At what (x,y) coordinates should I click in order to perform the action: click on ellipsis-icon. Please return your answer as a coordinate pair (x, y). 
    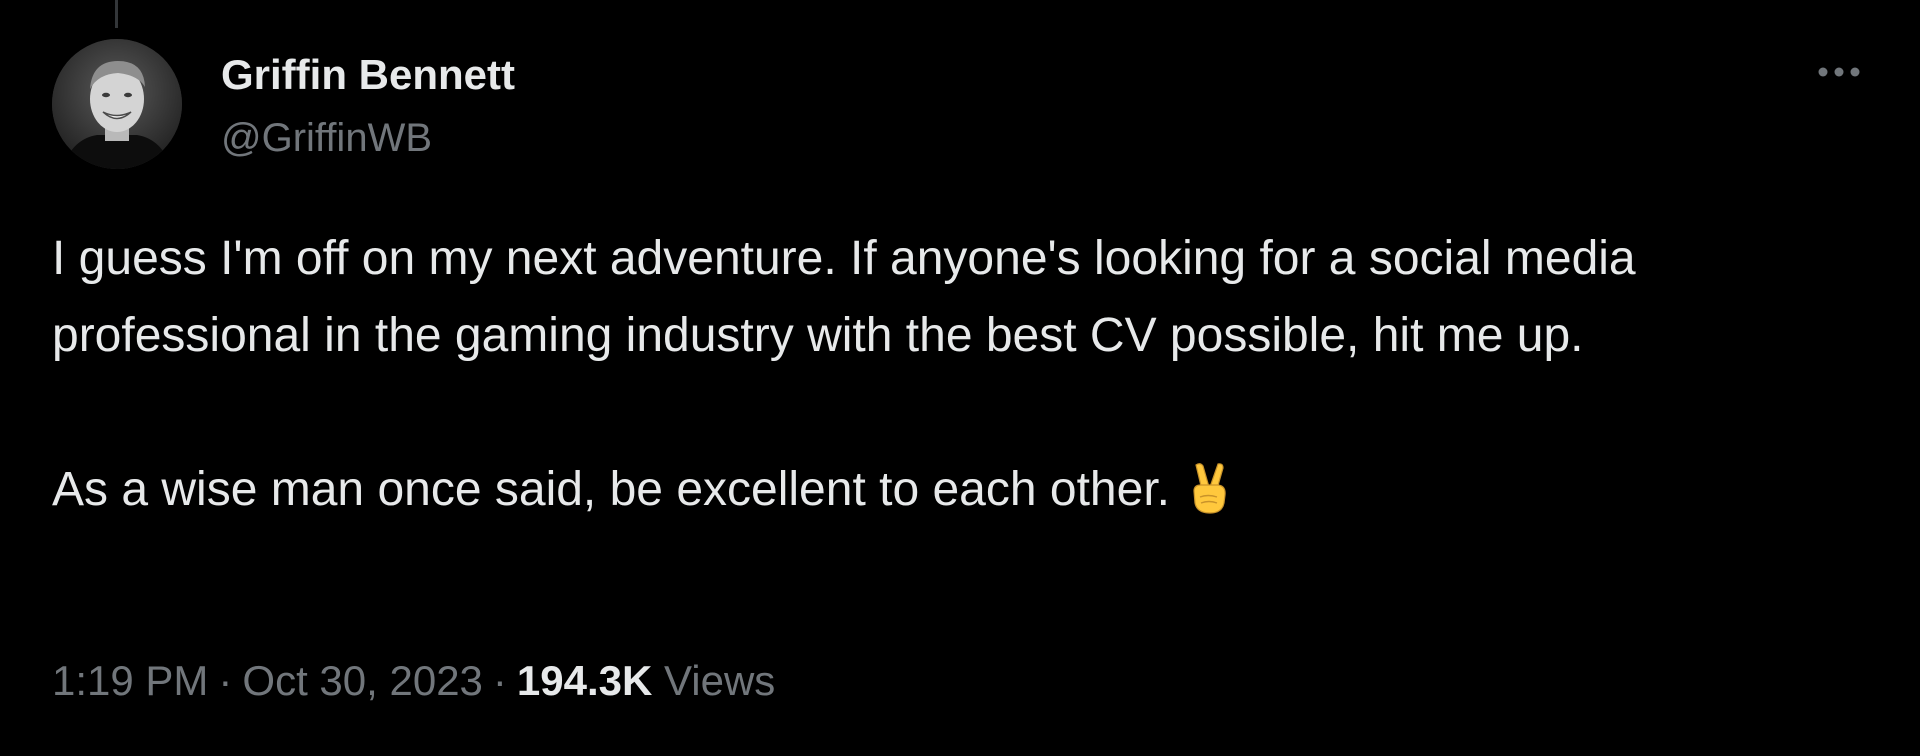
    Looking at the image, I should click on (1839, 72).